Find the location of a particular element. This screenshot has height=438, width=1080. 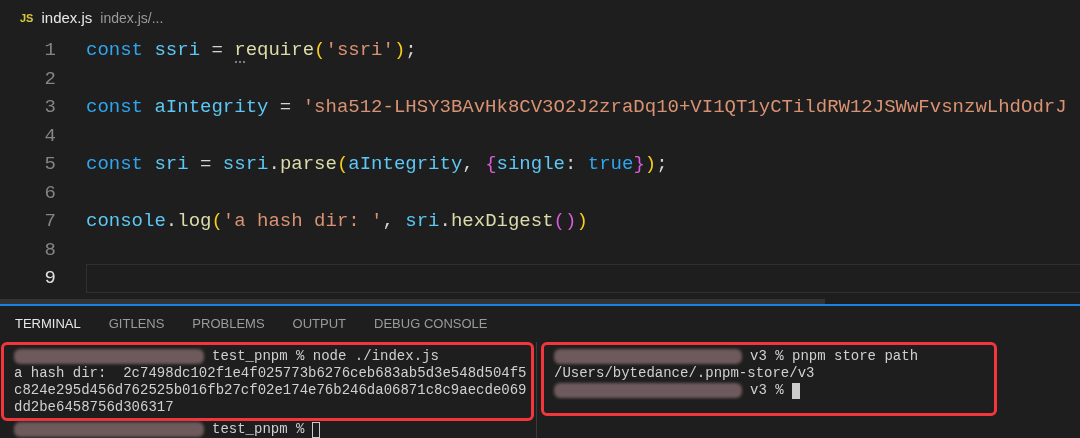

code-token: } is located at coordinates (639, 164).